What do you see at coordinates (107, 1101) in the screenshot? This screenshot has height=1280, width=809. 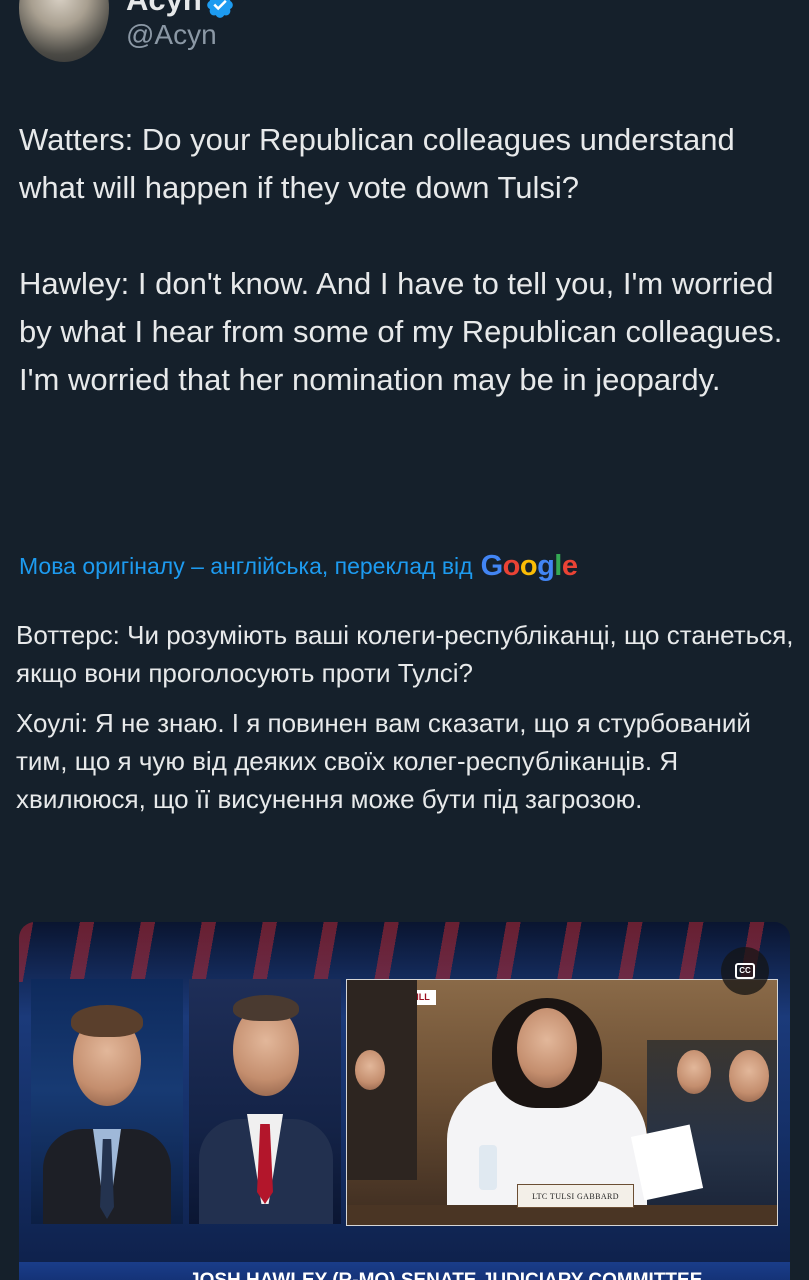 I see `video-panel-host` at bounding box center [107, 1101].